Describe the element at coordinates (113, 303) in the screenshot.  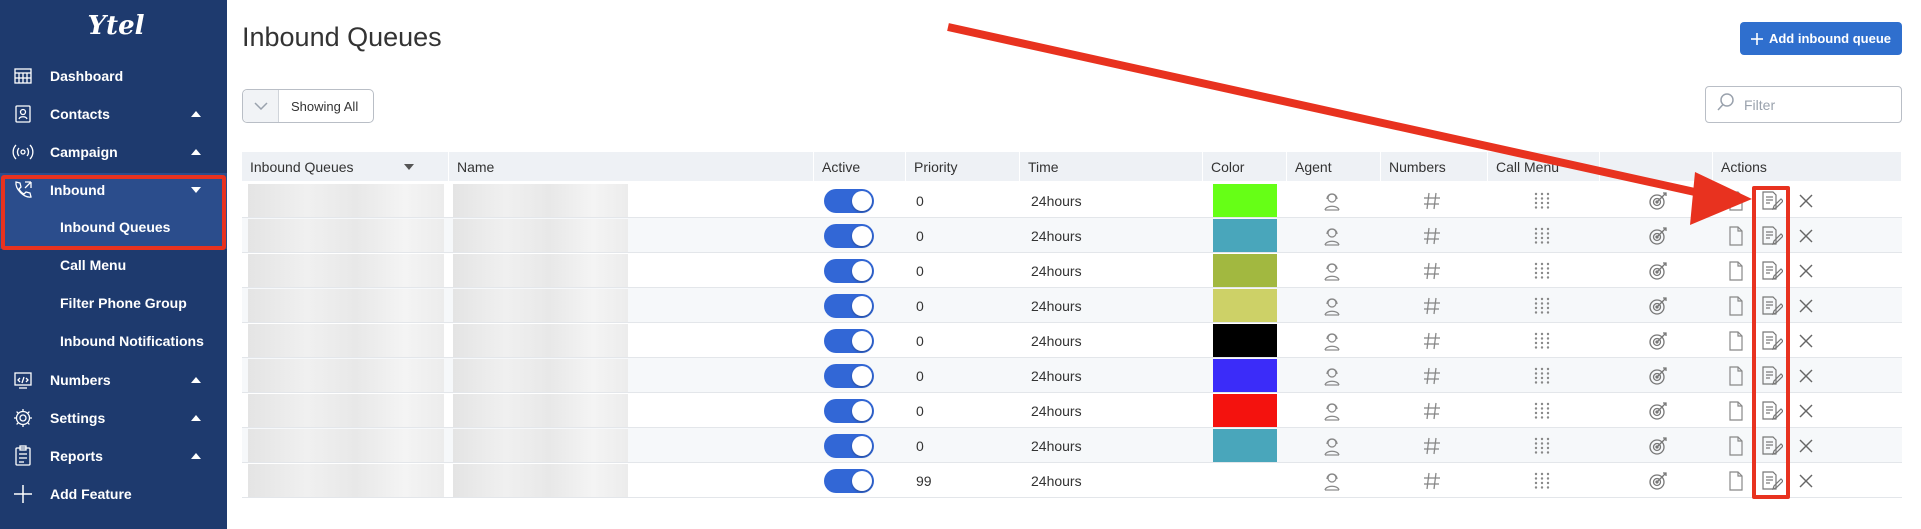
I see `sidebar-subitem-filter-phone-group: Filter Phone Group` at that location.